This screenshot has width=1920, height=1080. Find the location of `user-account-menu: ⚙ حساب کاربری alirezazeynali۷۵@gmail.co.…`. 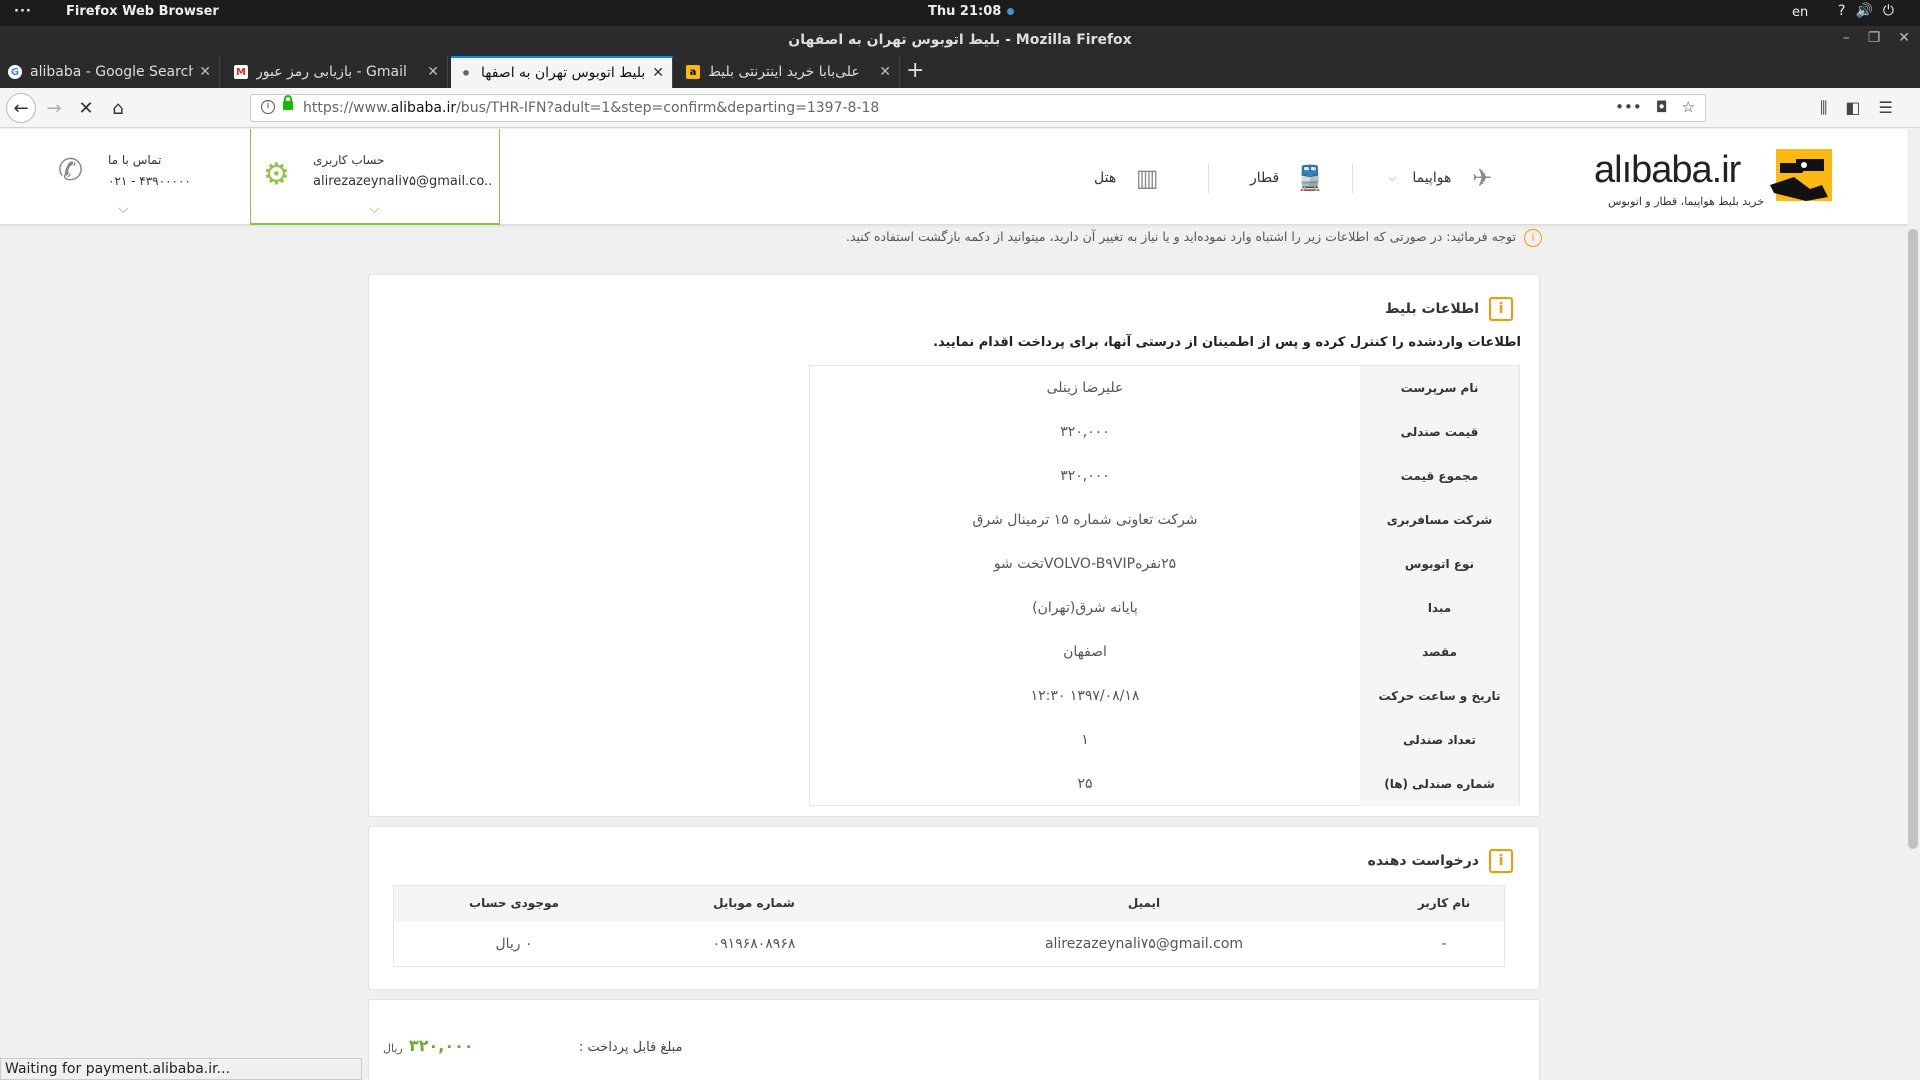

user-account-menu: ⚙ حساب کاربری alirezazeynali۷۵@gmail.co.… is located at coordinates (375, 177).